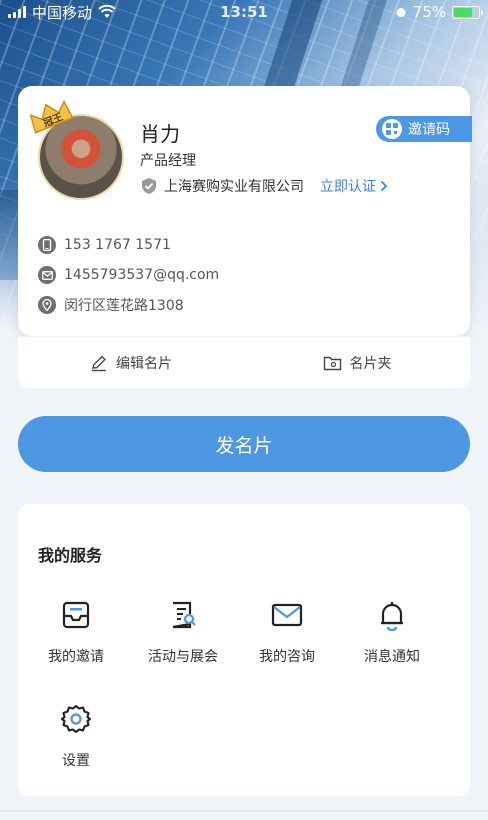 This screenshot has width=488, height=820. I want to click on send-card-label: 发名片, so click(244, 445).